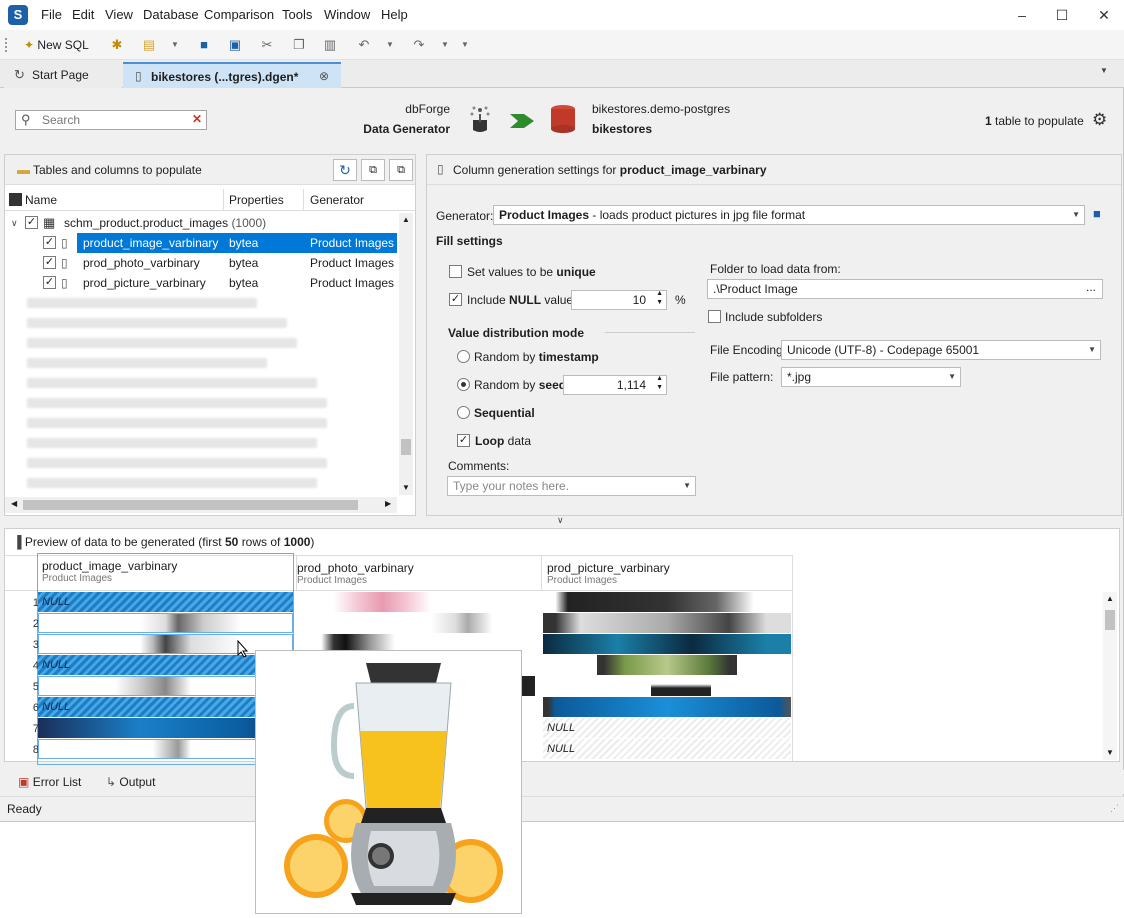 The image size is (1124, 918). I want to click on refresh-button: ↻, so click(345, 170).